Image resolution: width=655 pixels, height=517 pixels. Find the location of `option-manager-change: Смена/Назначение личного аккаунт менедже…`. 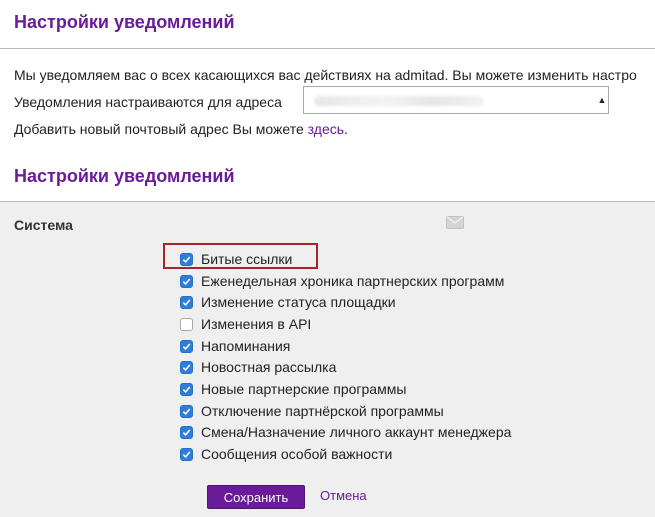

option-manager-change: Смена/Назначение личного аккаунт менедже… is located at coordinates (360, 432).